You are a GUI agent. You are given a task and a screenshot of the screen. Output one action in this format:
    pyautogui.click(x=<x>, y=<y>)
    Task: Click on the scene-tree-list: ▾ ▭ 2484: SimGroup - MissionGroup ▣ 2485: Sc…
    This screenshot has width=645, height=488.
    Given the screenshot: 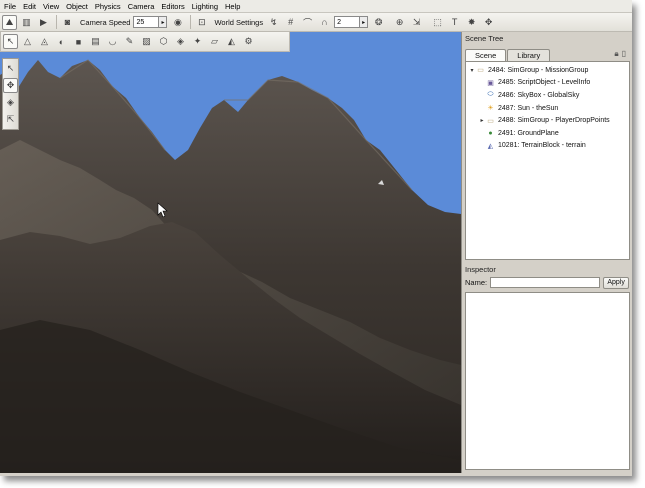 What is the action you would take?
    pyautogui.click(x=547, y=160)
    